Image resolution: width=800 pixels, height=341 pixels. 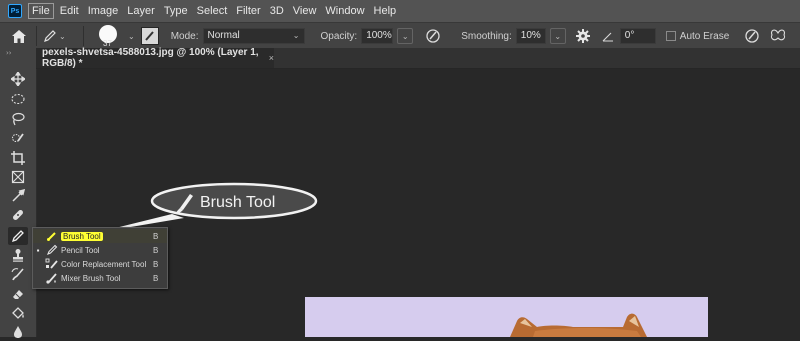 I want to click on flyout-item-pencil-tool: ▪ Pencil Tool B, so click(x=100, y=250).